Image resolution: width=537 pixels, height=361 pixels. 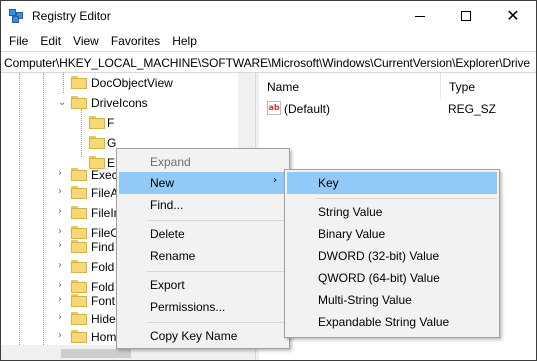 I want to click on chevron-down-icon: ⌄, so click(x=62, y=102).